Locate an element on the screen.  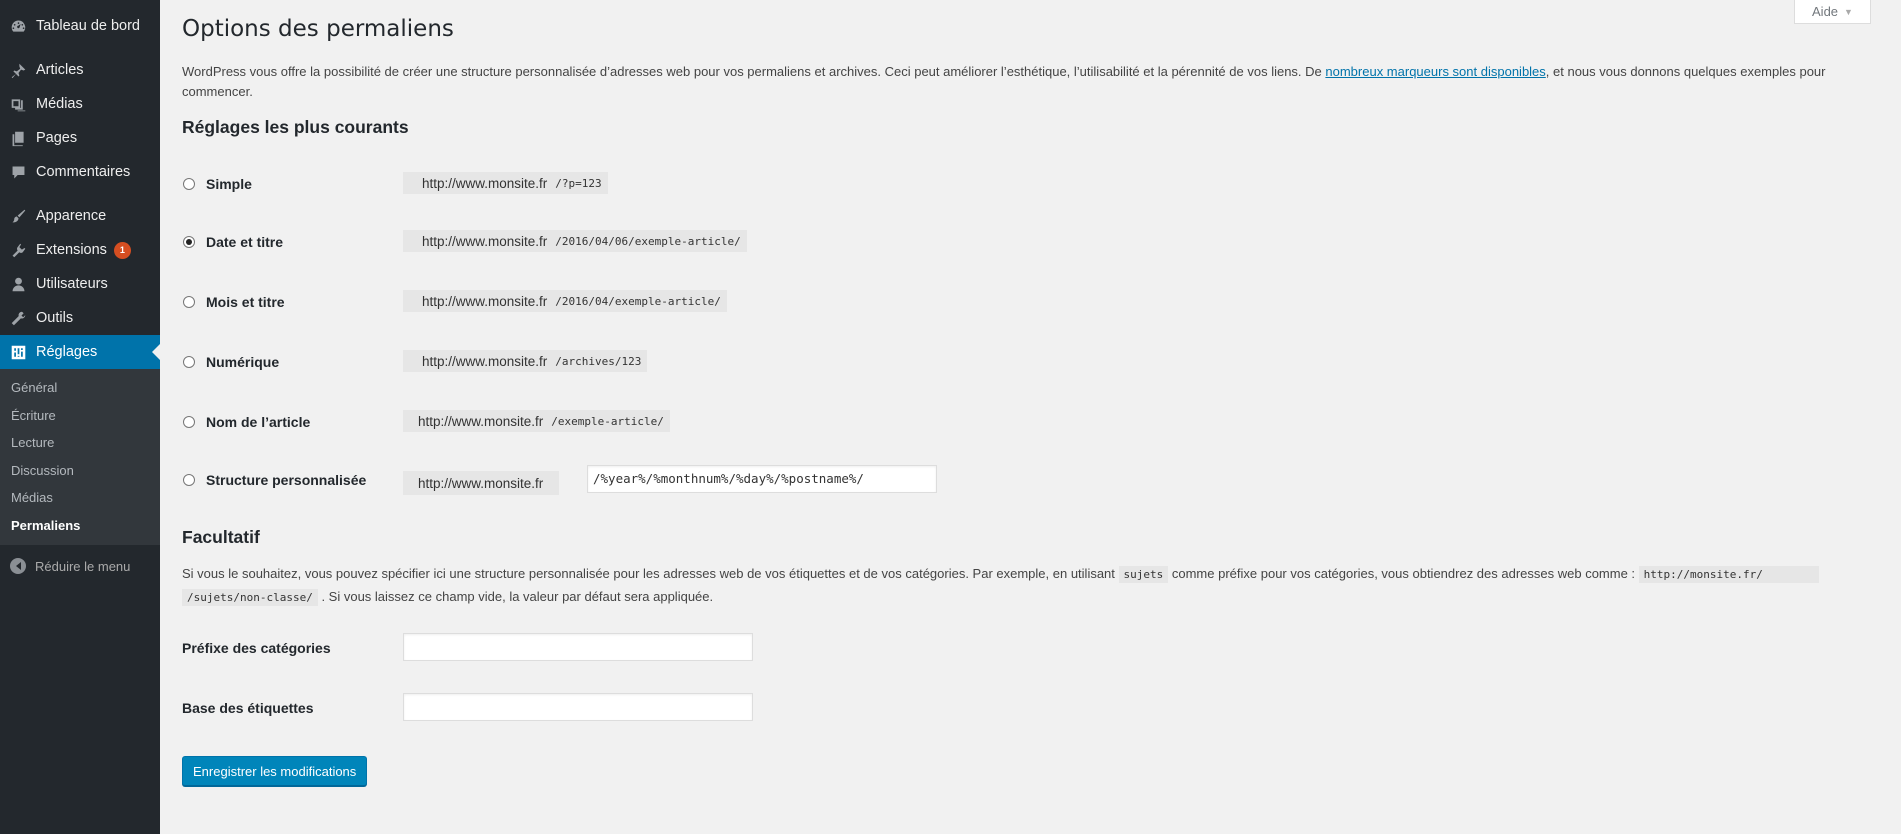
collapse-arrow-icon is located at coordinates (18, 566).